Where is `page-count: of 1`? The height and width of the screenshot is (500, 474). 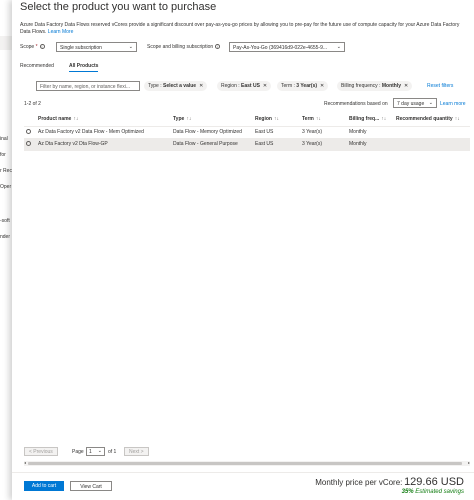 page-count: of 1 is located at coordinates (112, 452).